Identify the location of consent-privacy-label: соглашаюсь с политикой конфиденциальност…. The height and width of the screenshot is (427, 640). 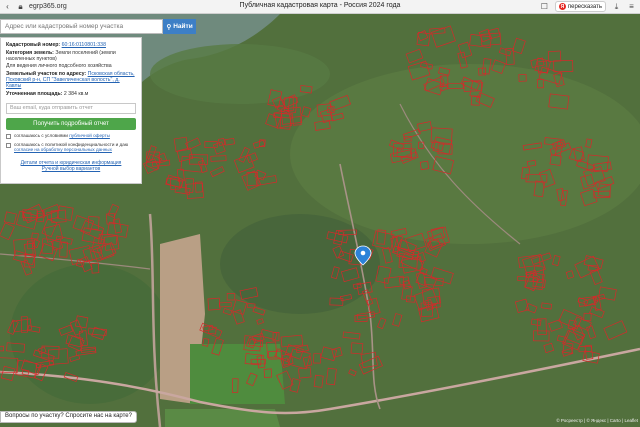
(71, 144).